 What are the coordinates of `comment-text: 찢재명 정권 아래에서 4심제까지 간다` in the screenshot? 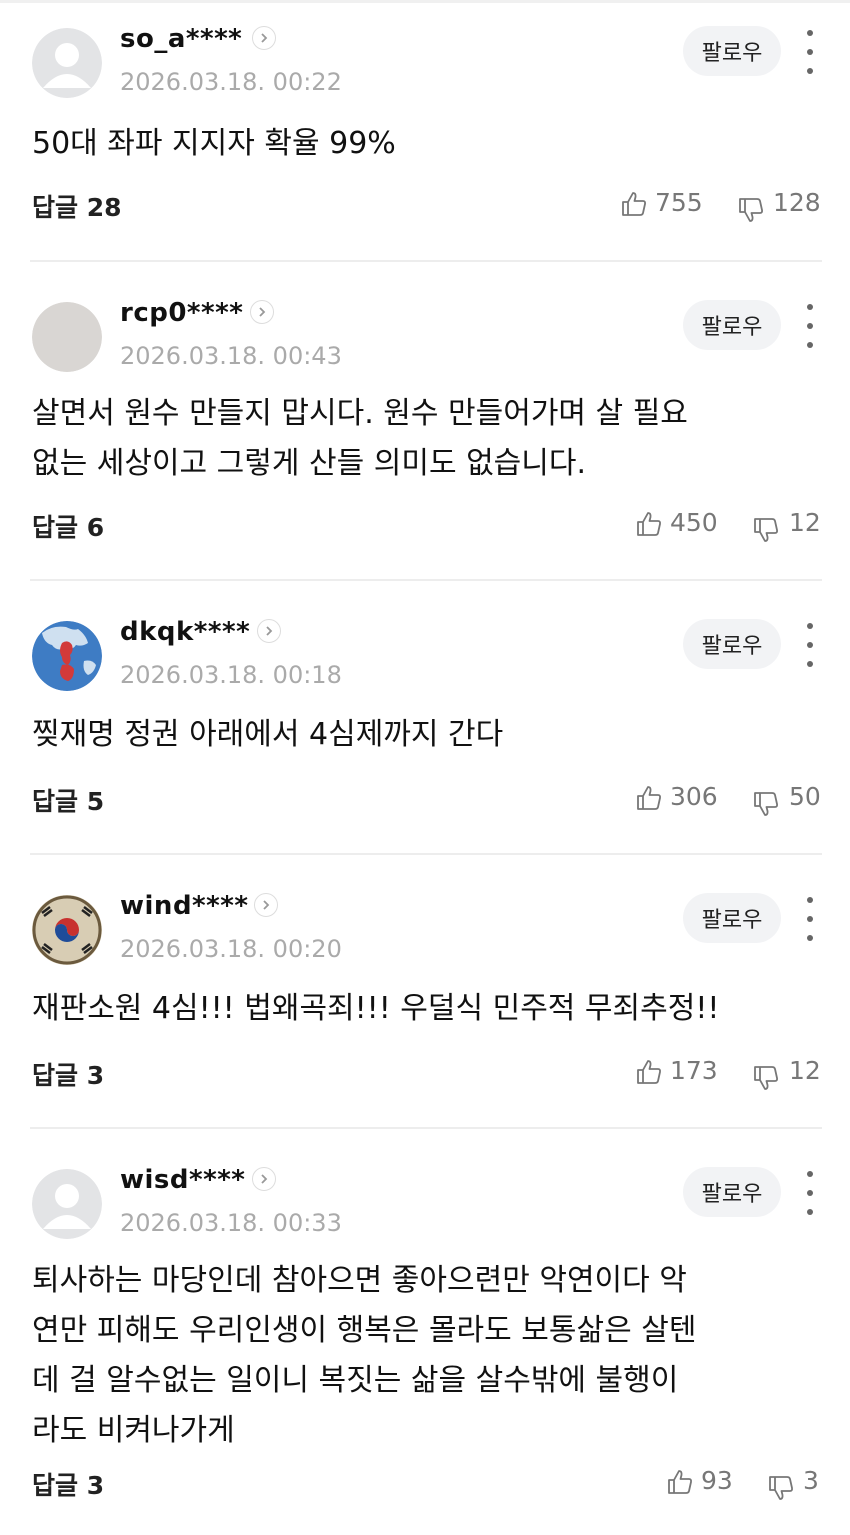 It's located at (268, 734).